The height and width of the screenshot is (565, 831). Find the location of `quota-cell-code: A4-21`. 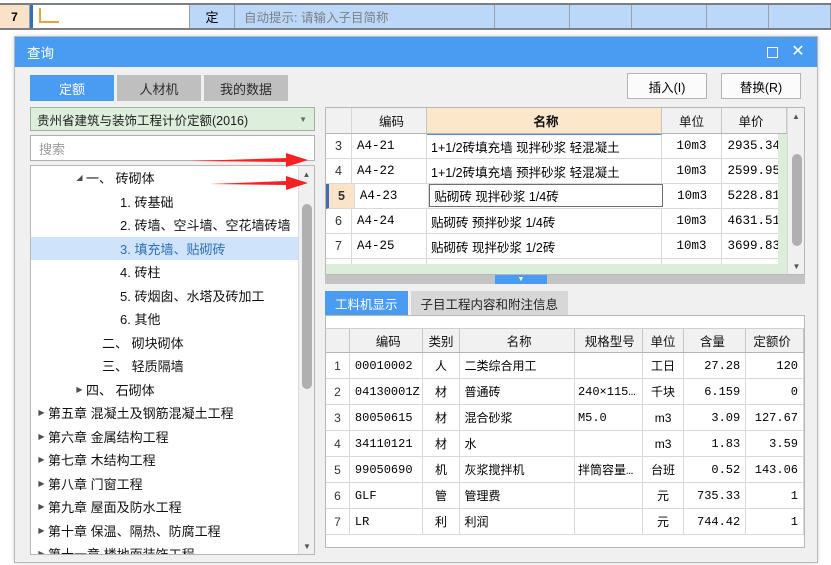

quota-cell-code: A4-21 is located at coordinates (389, 146).